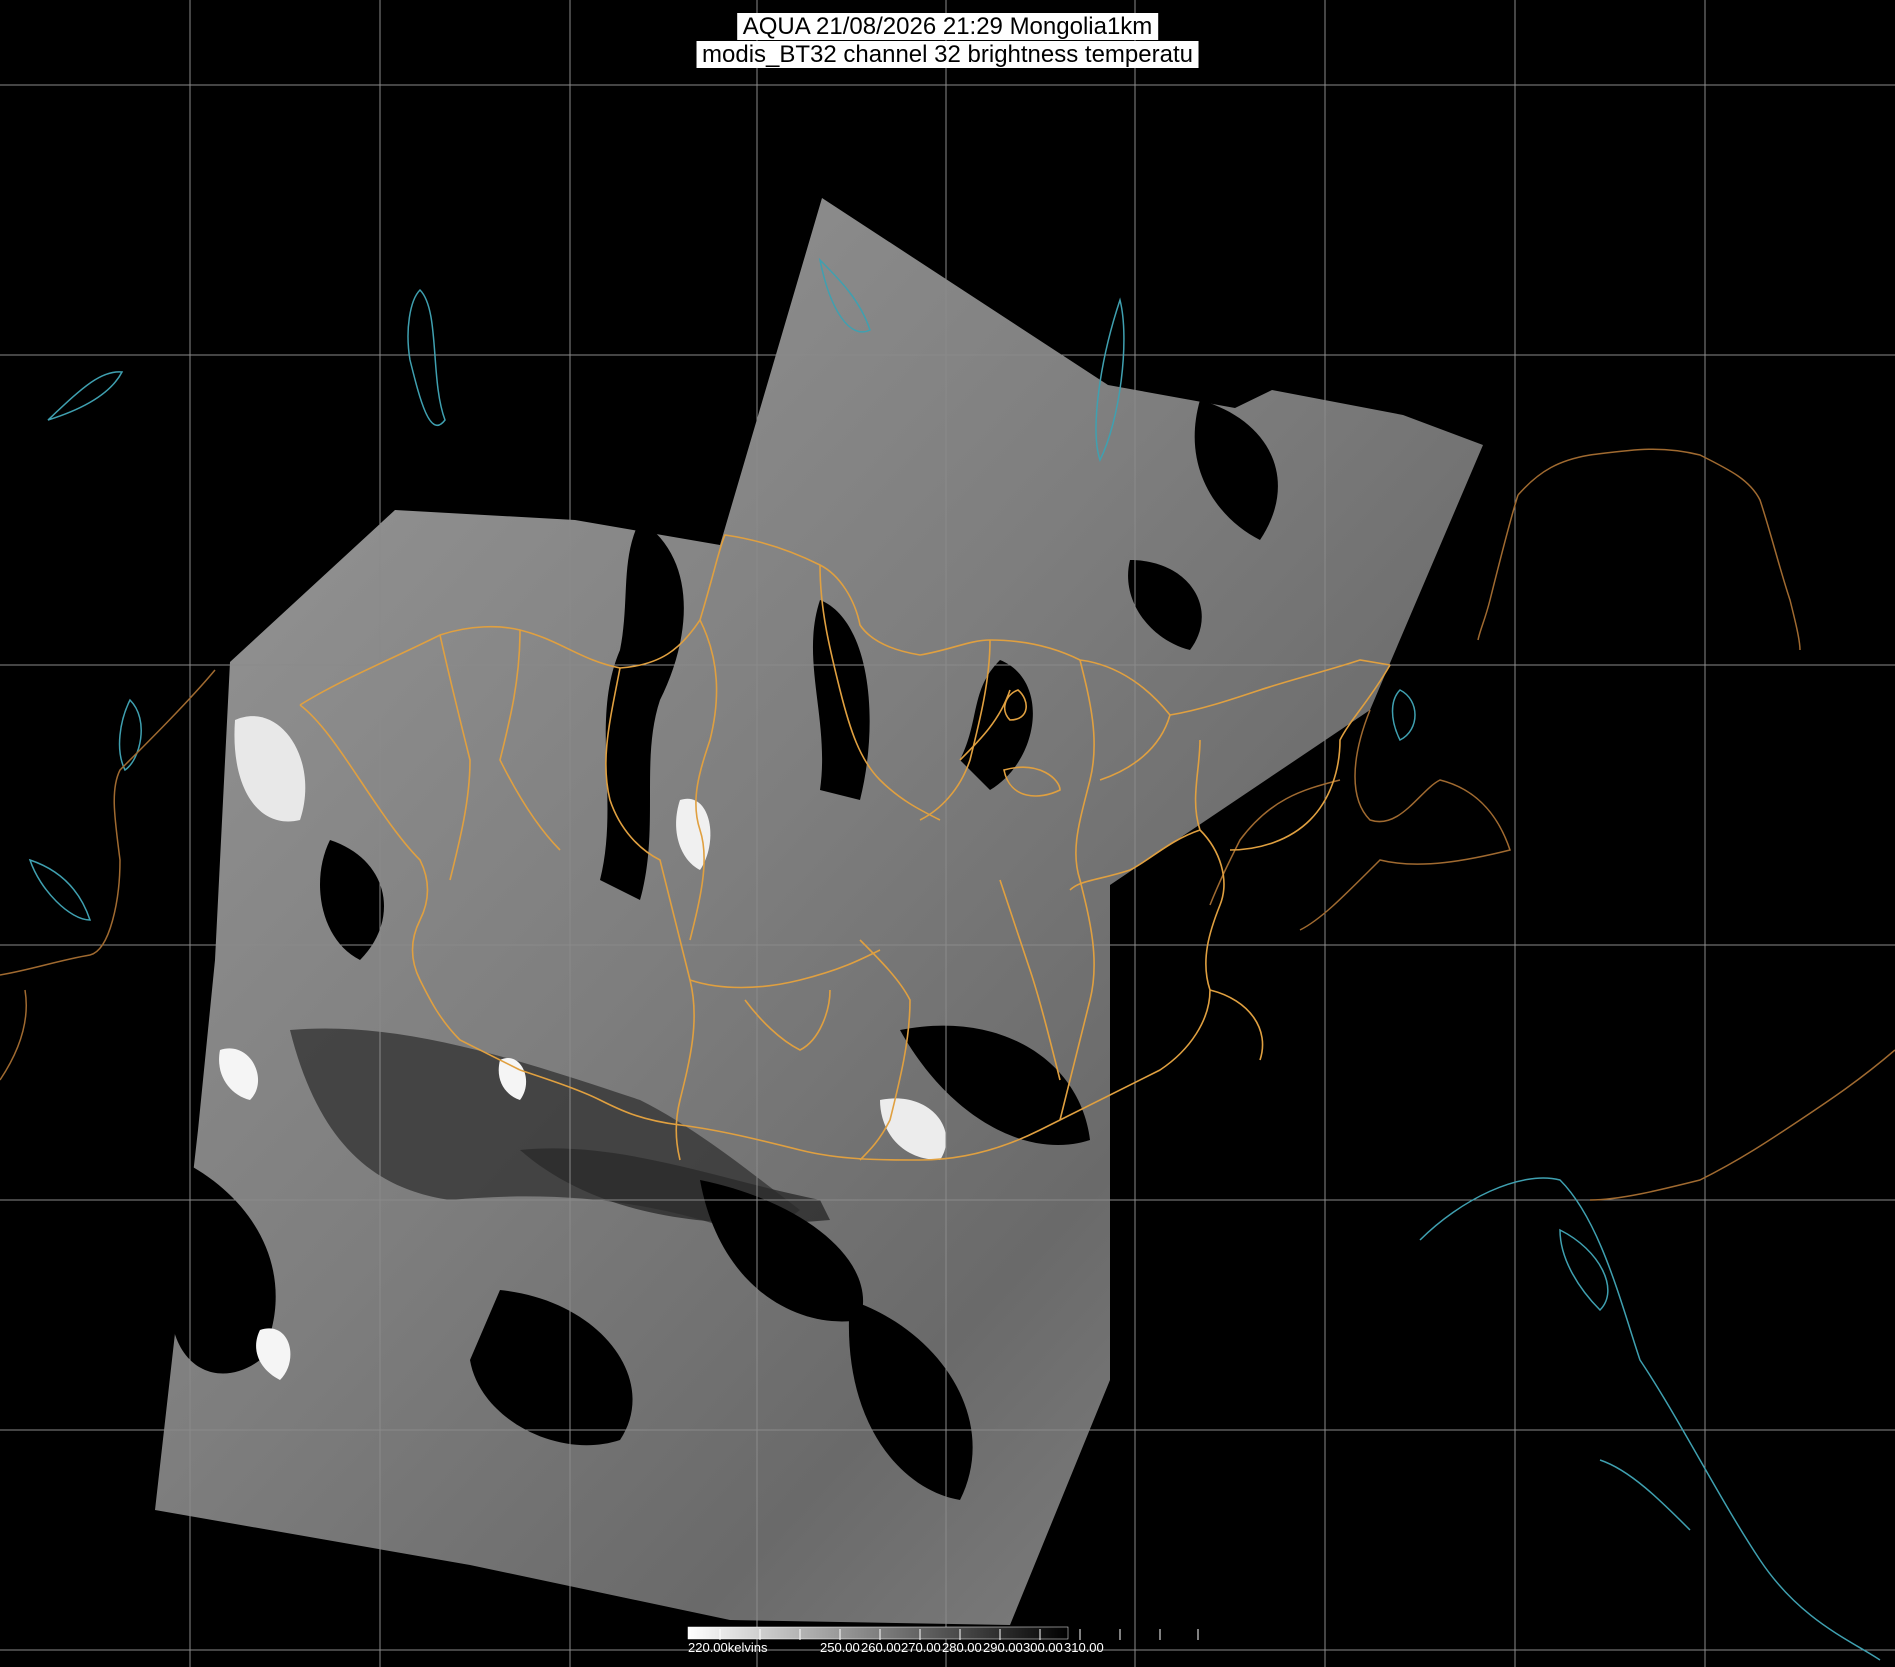 The height and width of the screenshot is (1667, 1895). Describe the element at coordinates (840, 1647) in the screenshot. I see `colorbar-tick-label: 250.00` at that location.